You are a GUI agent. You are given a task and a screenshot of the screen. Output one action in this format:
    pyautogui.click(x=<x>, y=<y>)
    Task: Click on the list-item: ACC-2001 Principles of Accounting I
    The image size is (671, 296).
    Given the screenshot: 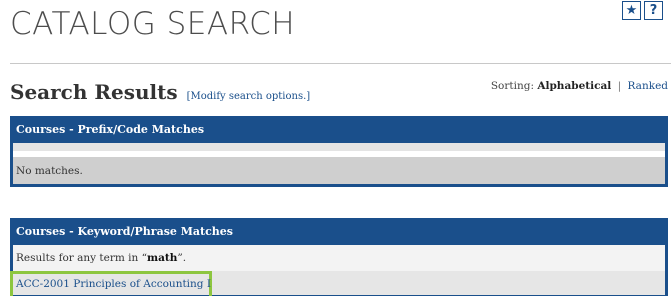 What is the action you would take?
    pyautogui.click(x=337, y=283)
    